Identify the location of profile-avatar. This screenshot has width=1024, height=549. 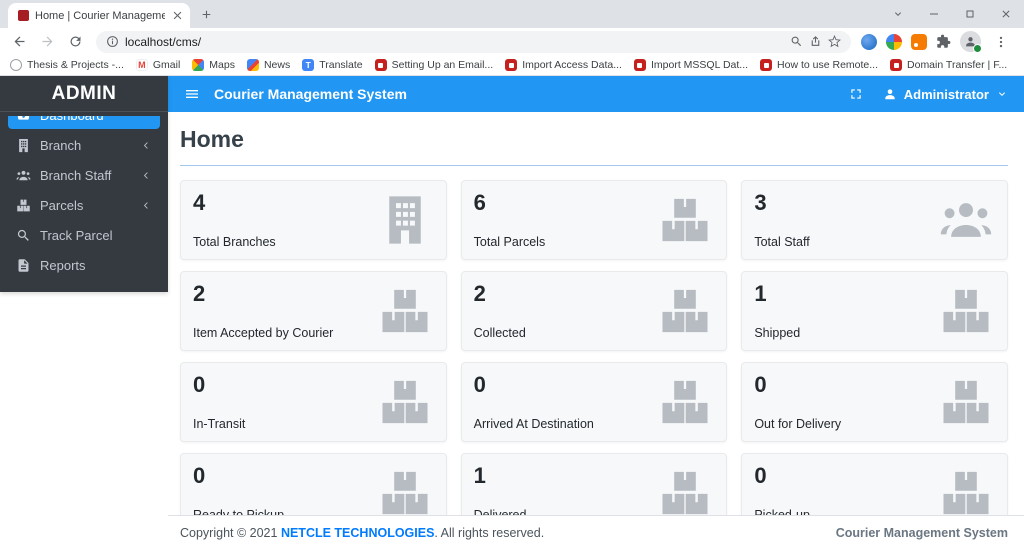
(971, 42).